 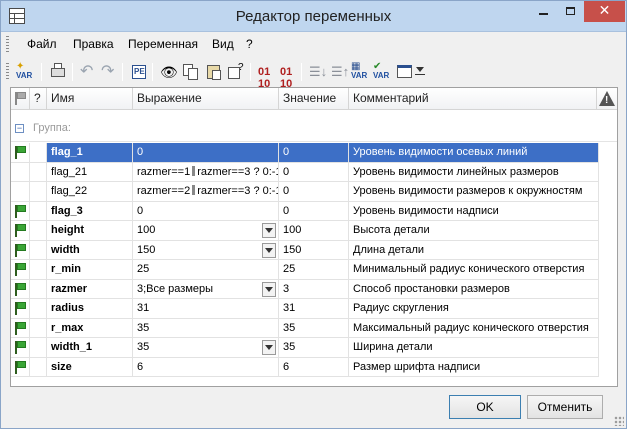 What do you see at coordinates (90, 211) in the screenshot?
I see `variable-name: flag_3` at bounding box center [90, 211].